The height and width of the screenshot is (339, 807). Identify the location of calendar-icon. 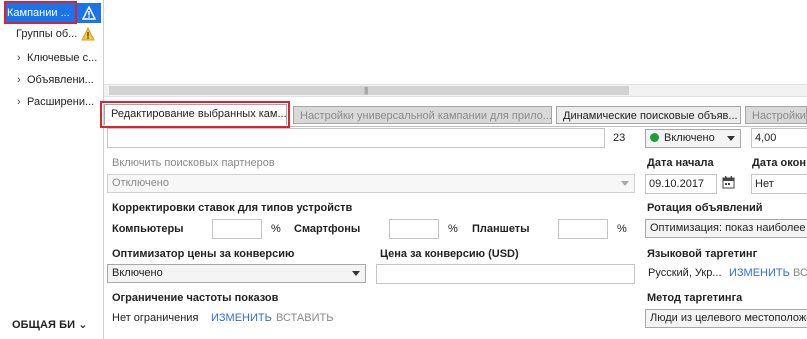
(728, 182).